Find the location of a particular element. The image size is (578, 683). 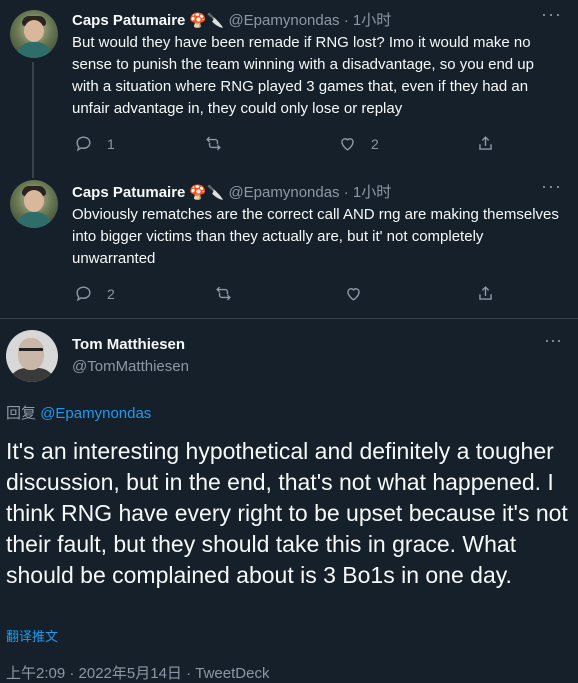

action-bar: 2 is located at coordinates (292, 294).